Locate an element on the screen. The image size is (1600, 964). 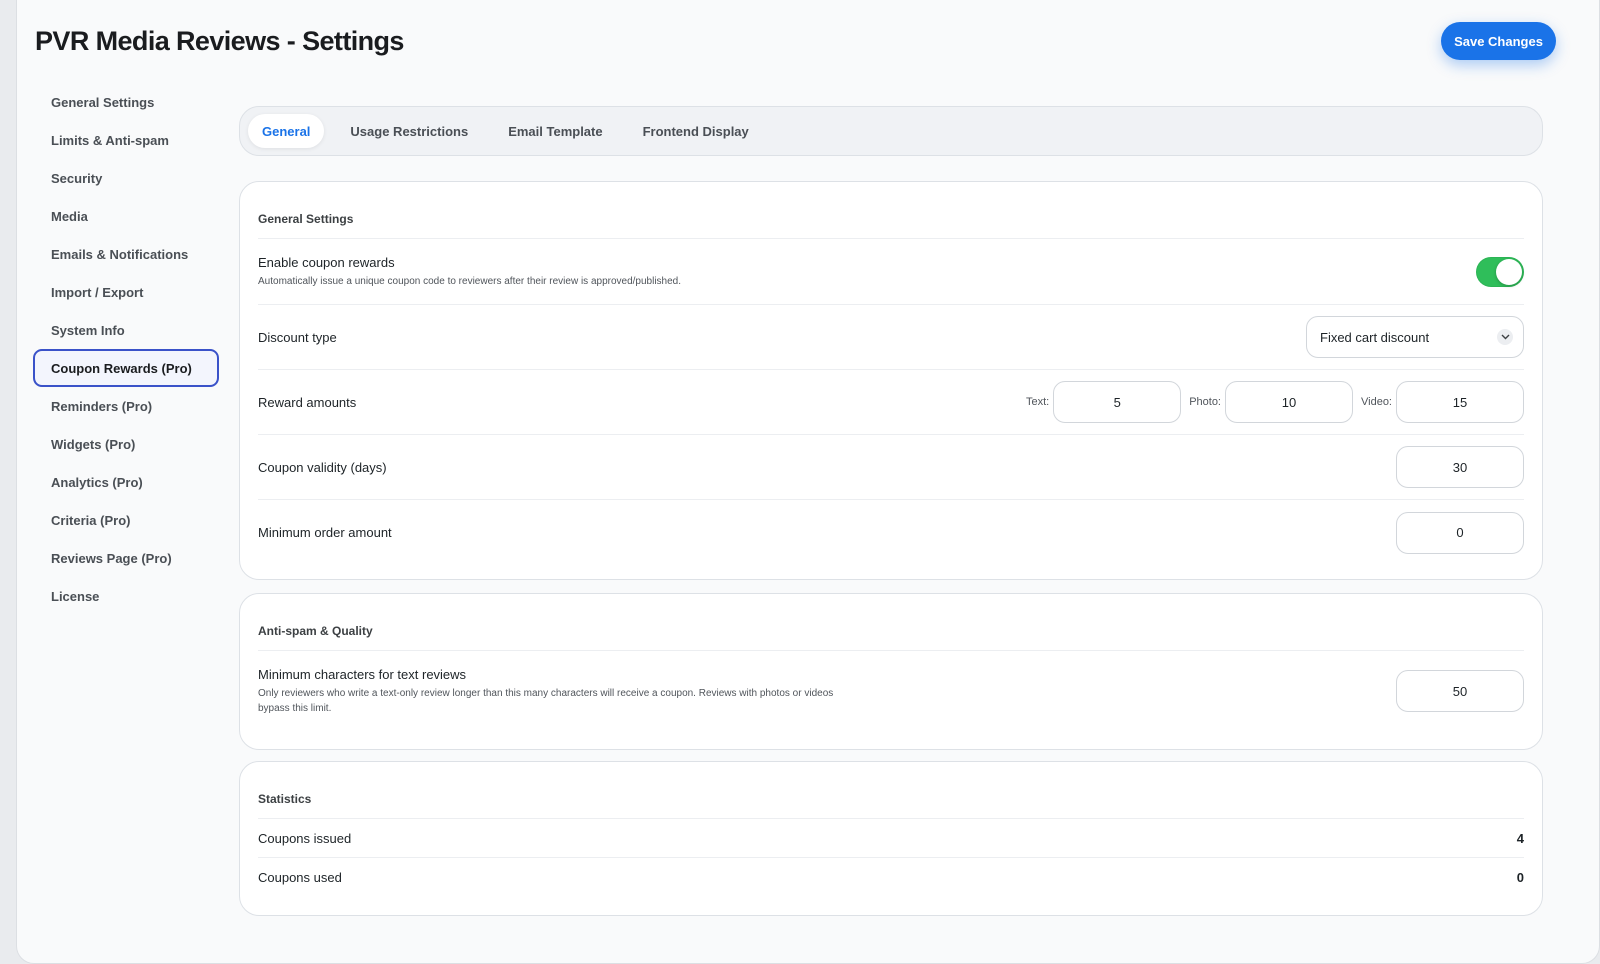
sidebar-item-reviews-page: Reviews Page (Pro) is located at coordinates (126, 558).